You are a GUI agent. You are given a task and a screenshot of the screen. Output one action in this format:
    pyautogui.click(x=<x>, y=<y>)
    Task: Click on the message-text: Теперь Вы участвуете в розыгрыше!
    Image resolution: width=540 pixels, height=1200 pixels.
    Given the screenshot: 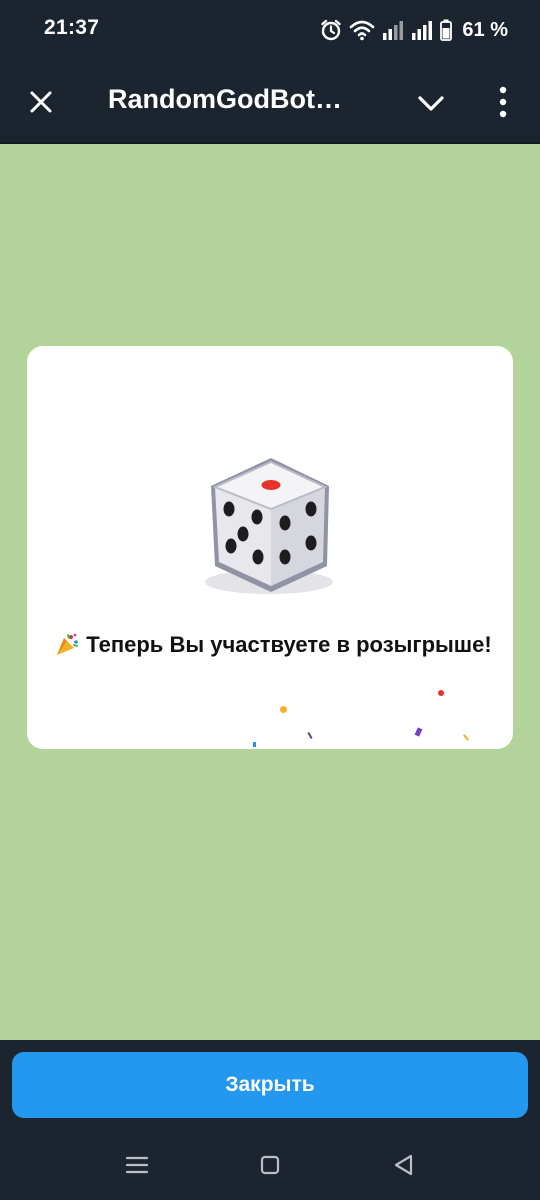 What is the action you would take?
    pyautogui.click(x=289, y=644)
    